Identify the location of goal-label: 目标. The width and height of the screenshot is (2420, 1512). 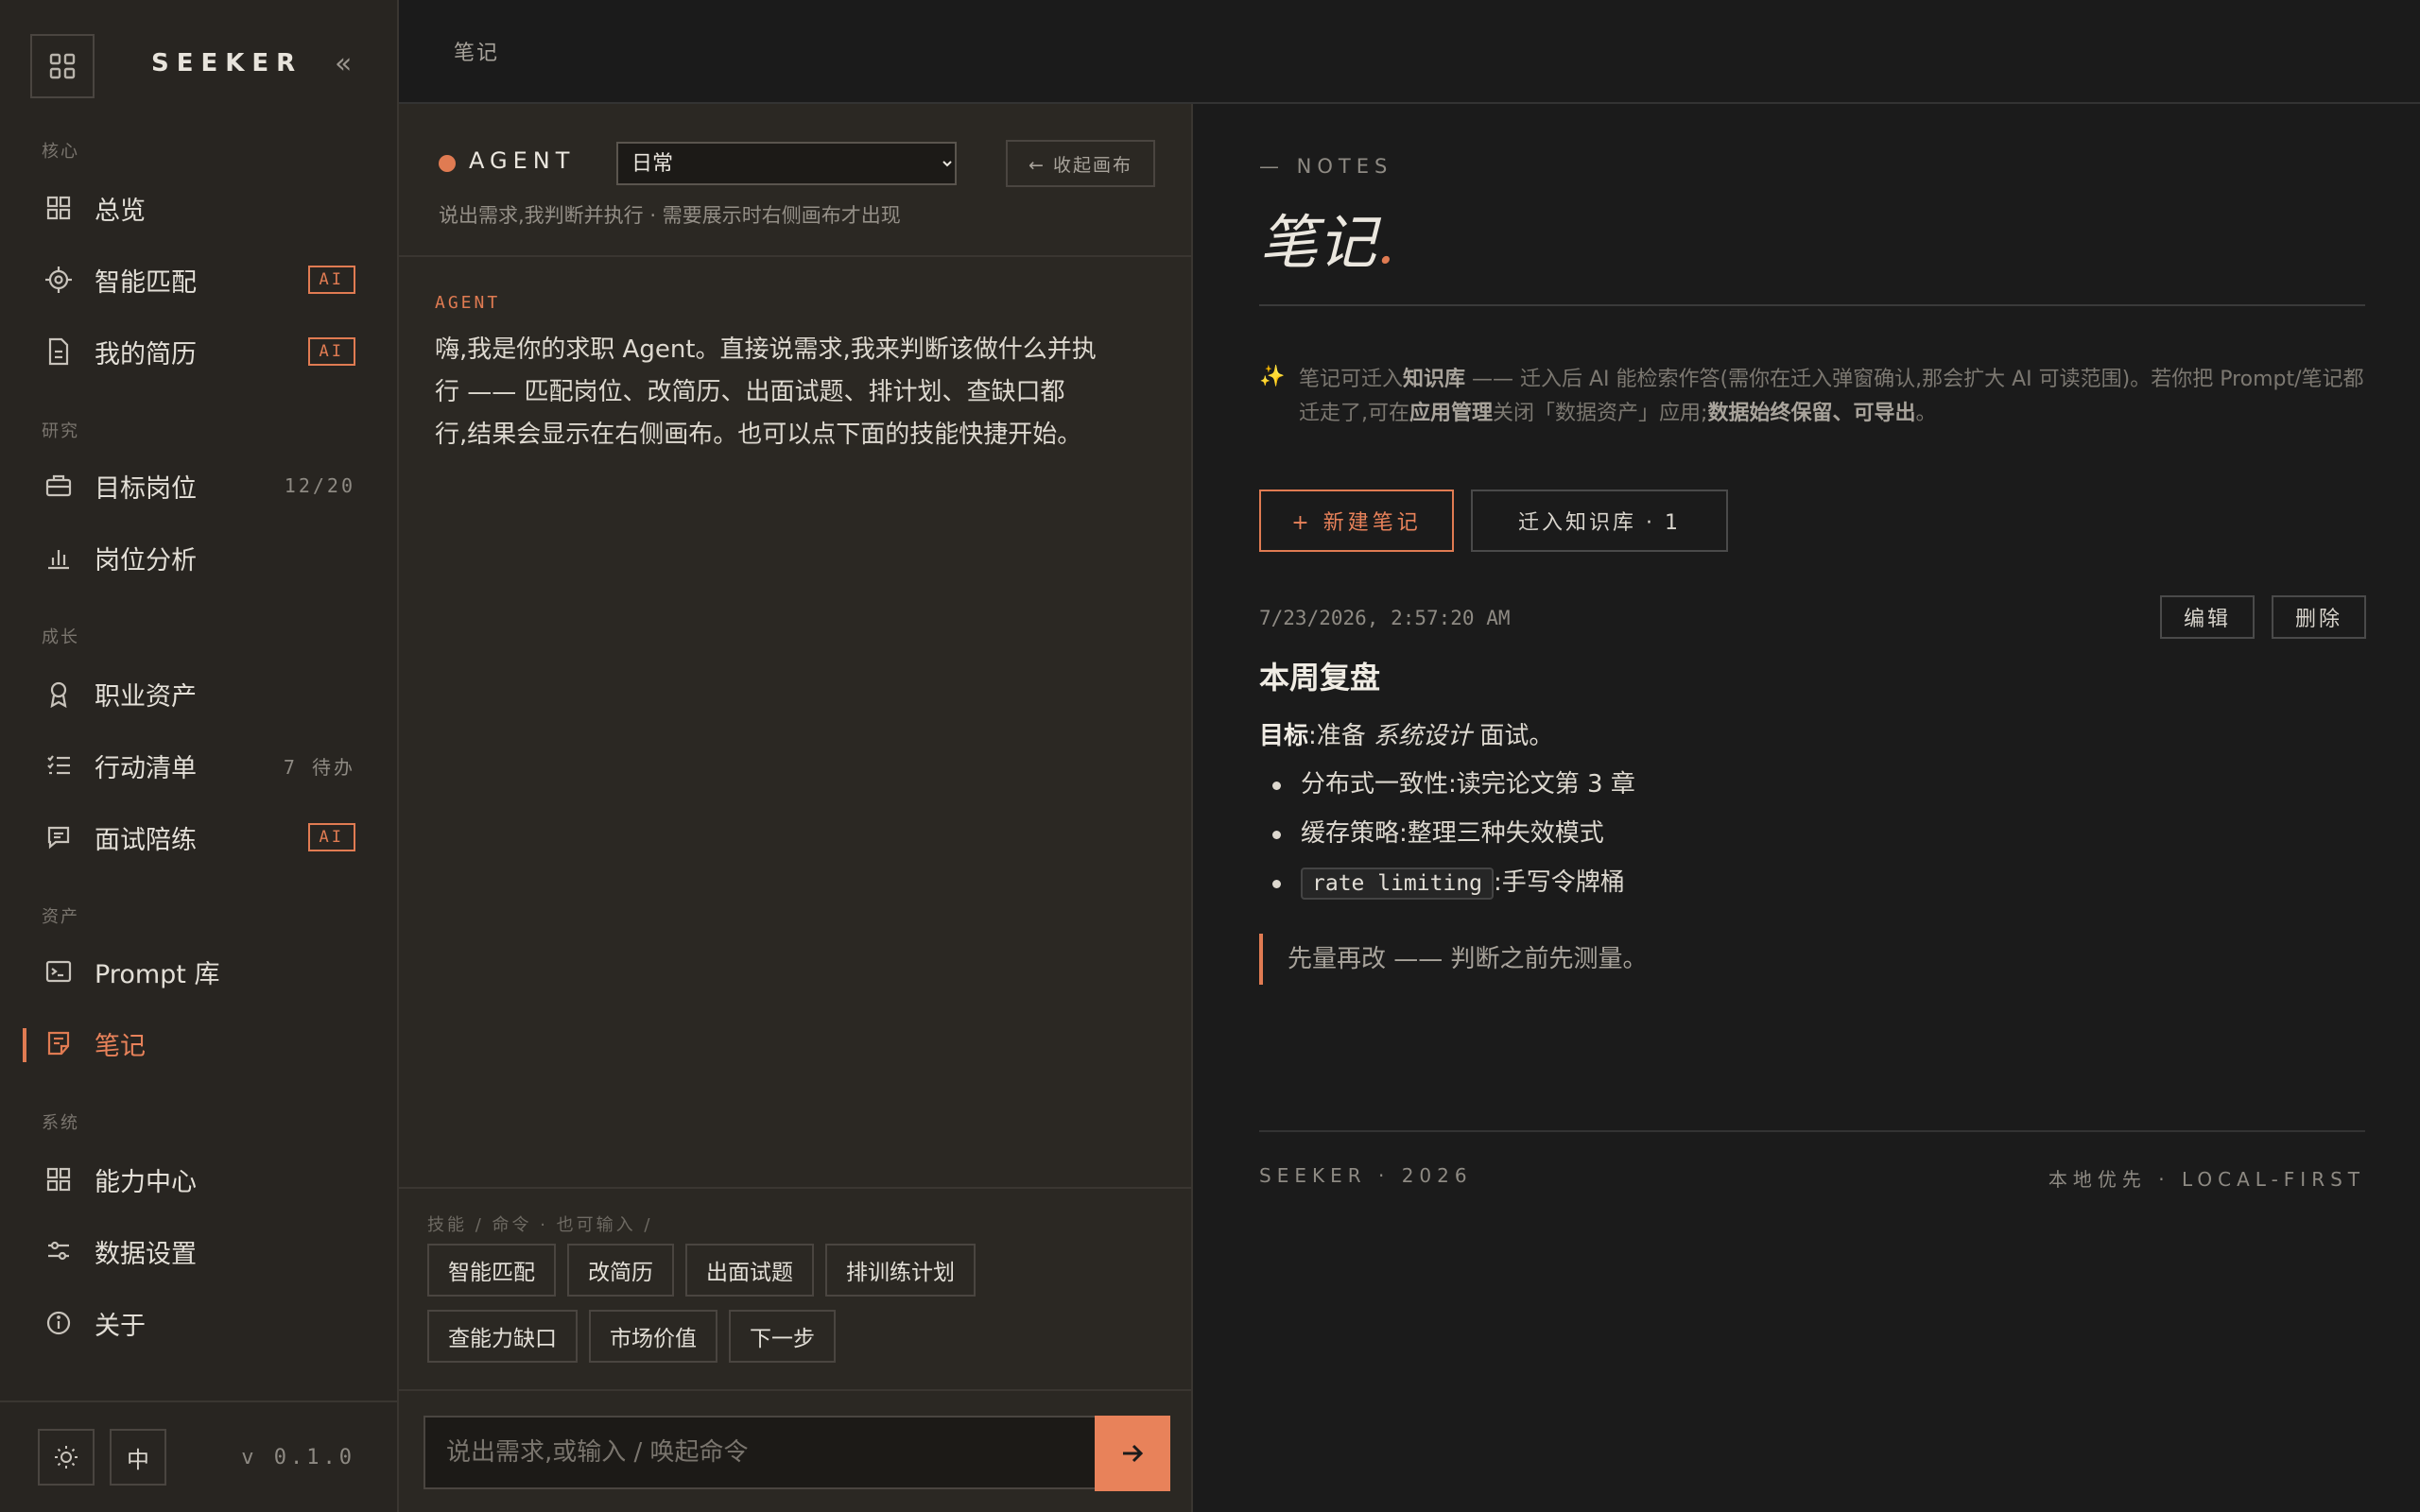
(1284, 736).